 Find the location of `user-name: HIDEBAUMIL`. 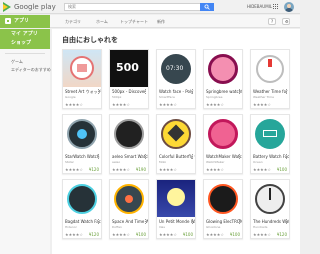

user-name: HIDEBAUMIL is located at coordinates (259, 7).